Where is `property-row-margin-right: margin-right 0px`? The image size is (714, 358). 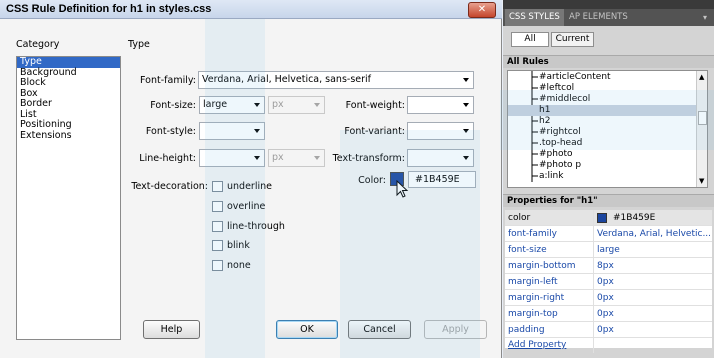 property-row-margin-right: margin-right 0px is located at coordinates (608, 298).